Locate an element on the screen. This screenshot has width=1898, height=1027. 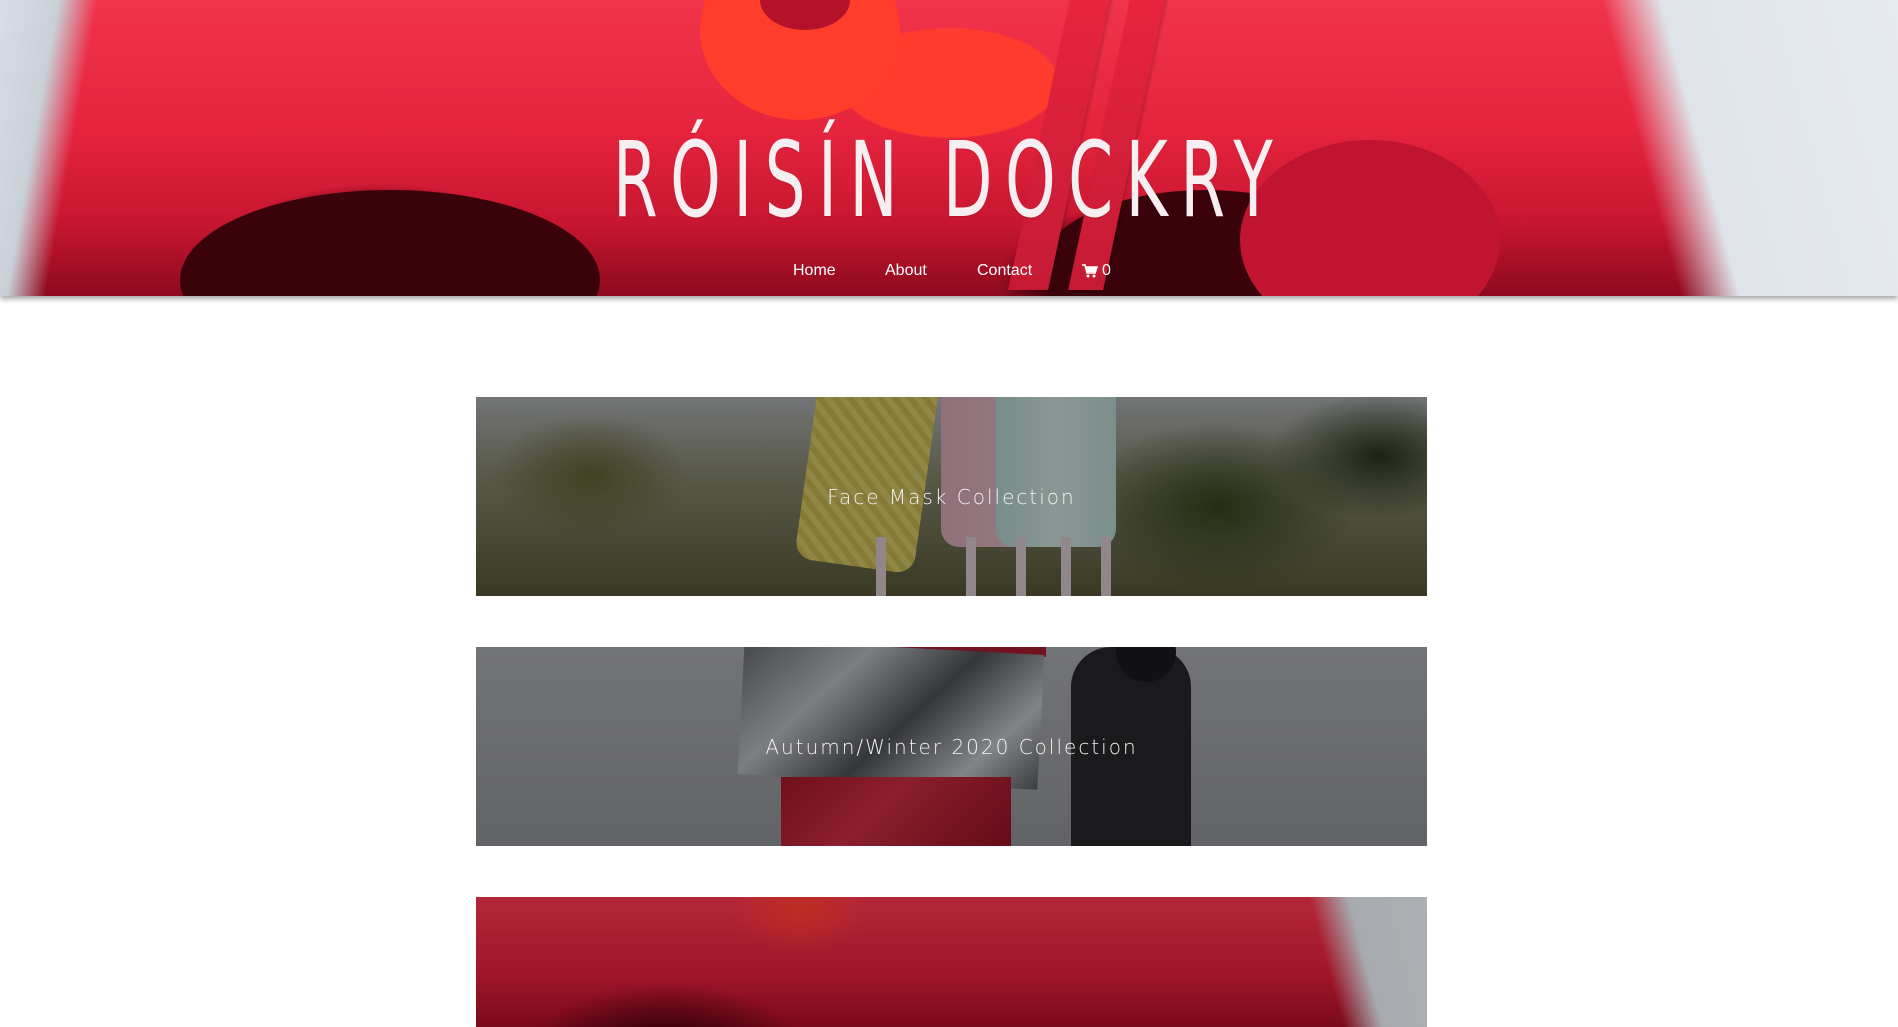
nav-link-about: About is located at coordinates (906, 271).